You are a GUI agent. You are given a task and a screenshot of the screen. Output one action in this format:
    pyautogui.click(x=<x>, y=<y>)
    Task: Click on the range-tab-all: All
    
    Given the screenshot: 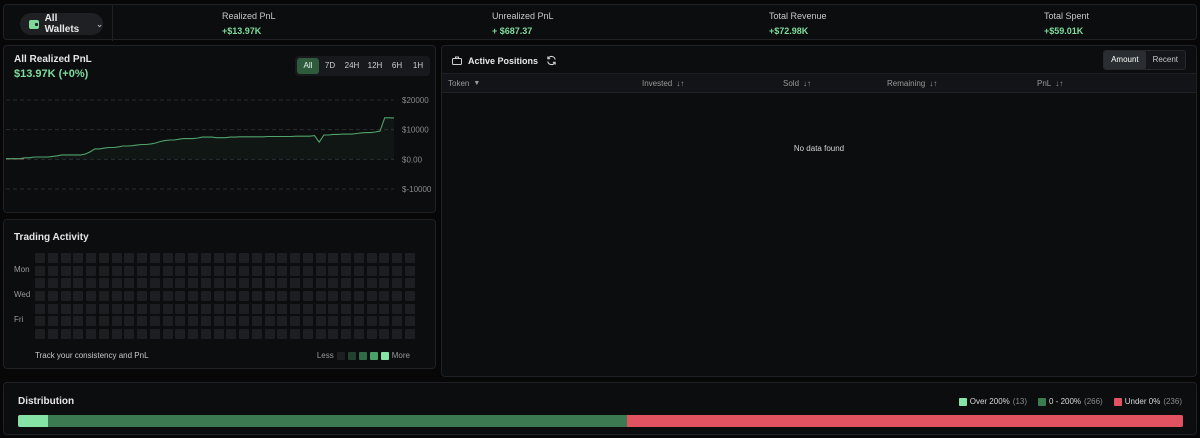 What is the action you would take?
    pyautogui.click(x=308, y=66)
    